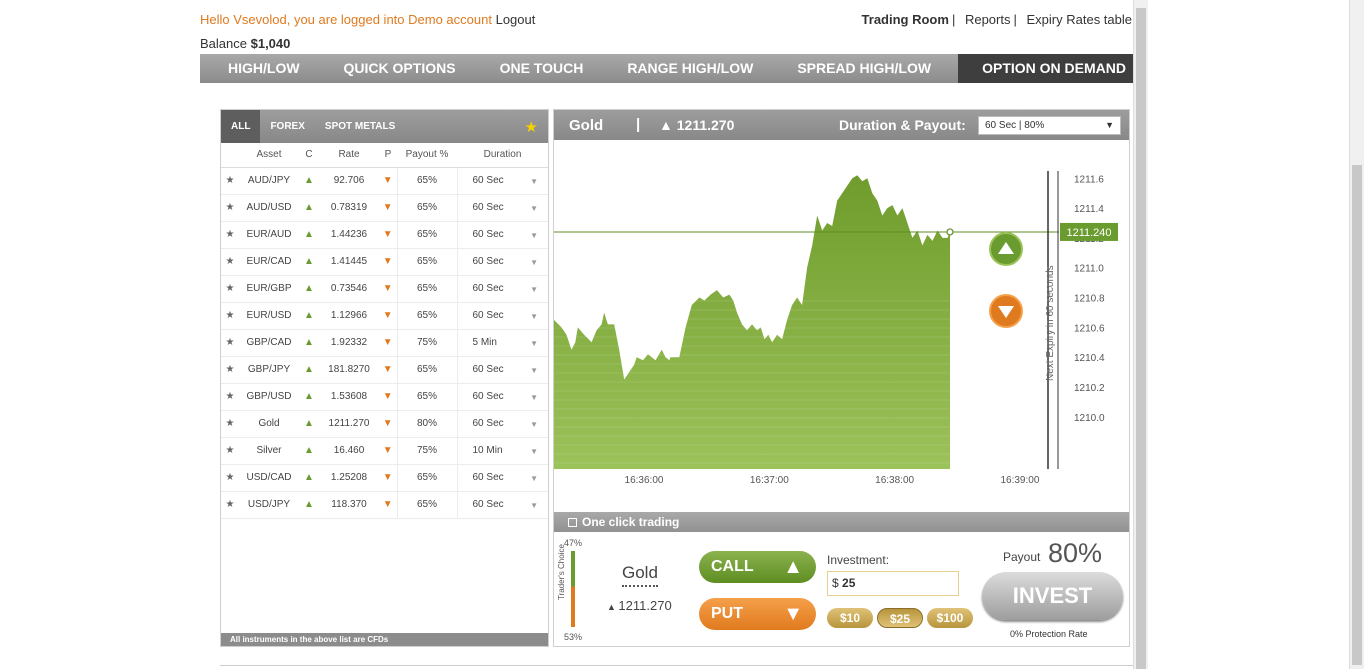  What do you see at coordinates (905, 19) in the screenshot?
I see `nav-trading-room: Trading Room` at bounding box center [905, 19].